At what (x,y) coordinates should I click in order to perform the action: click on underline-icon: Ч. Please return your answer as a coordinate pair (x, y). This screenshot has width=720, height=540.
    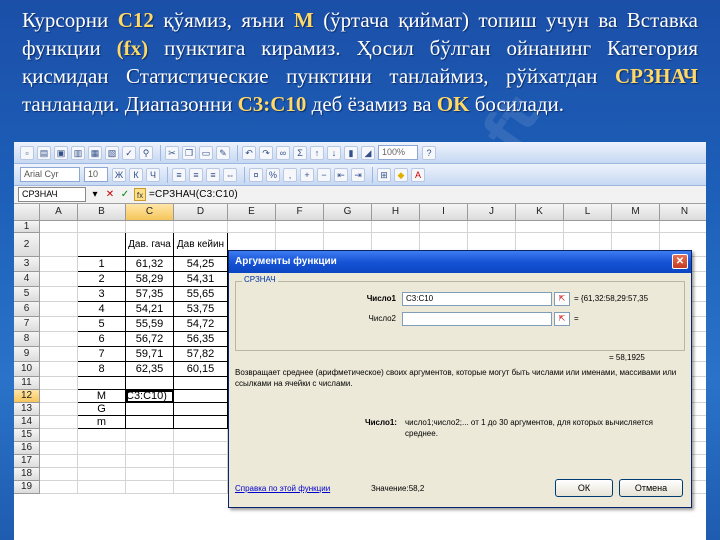
    Looking at the image, I should click on (153, 174).